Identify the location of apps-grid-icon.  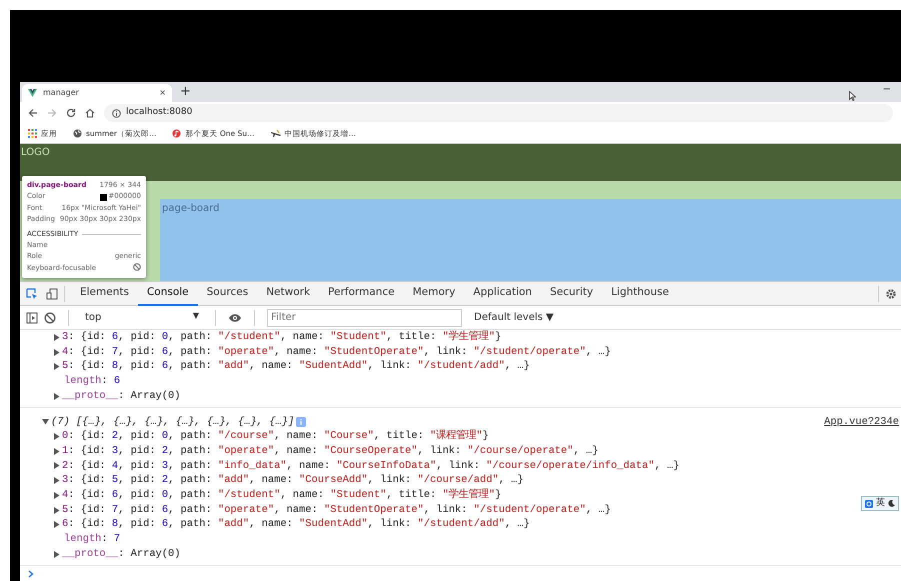
(32, 133).